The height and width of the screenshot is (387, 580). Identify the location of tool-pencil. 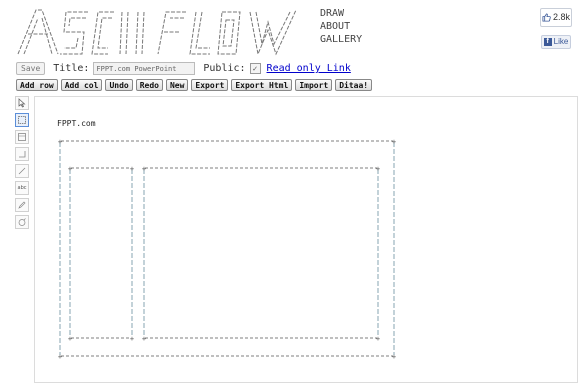
(22, 205).